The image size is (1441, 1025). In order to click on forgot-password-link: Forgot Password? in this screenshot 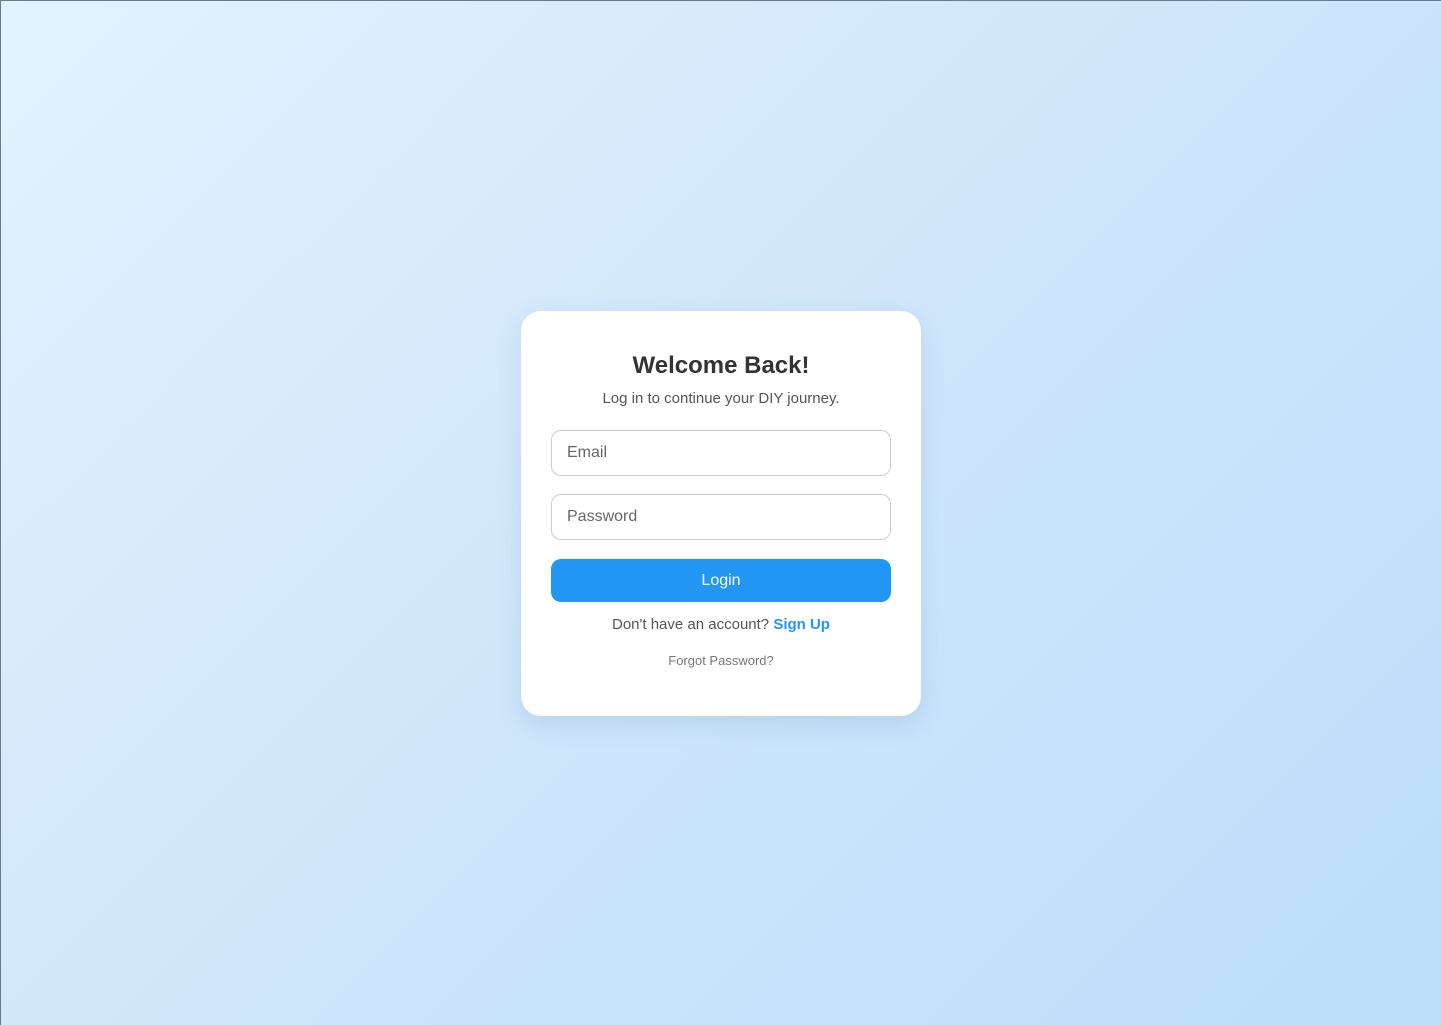, I will do `click(721, 661)`.